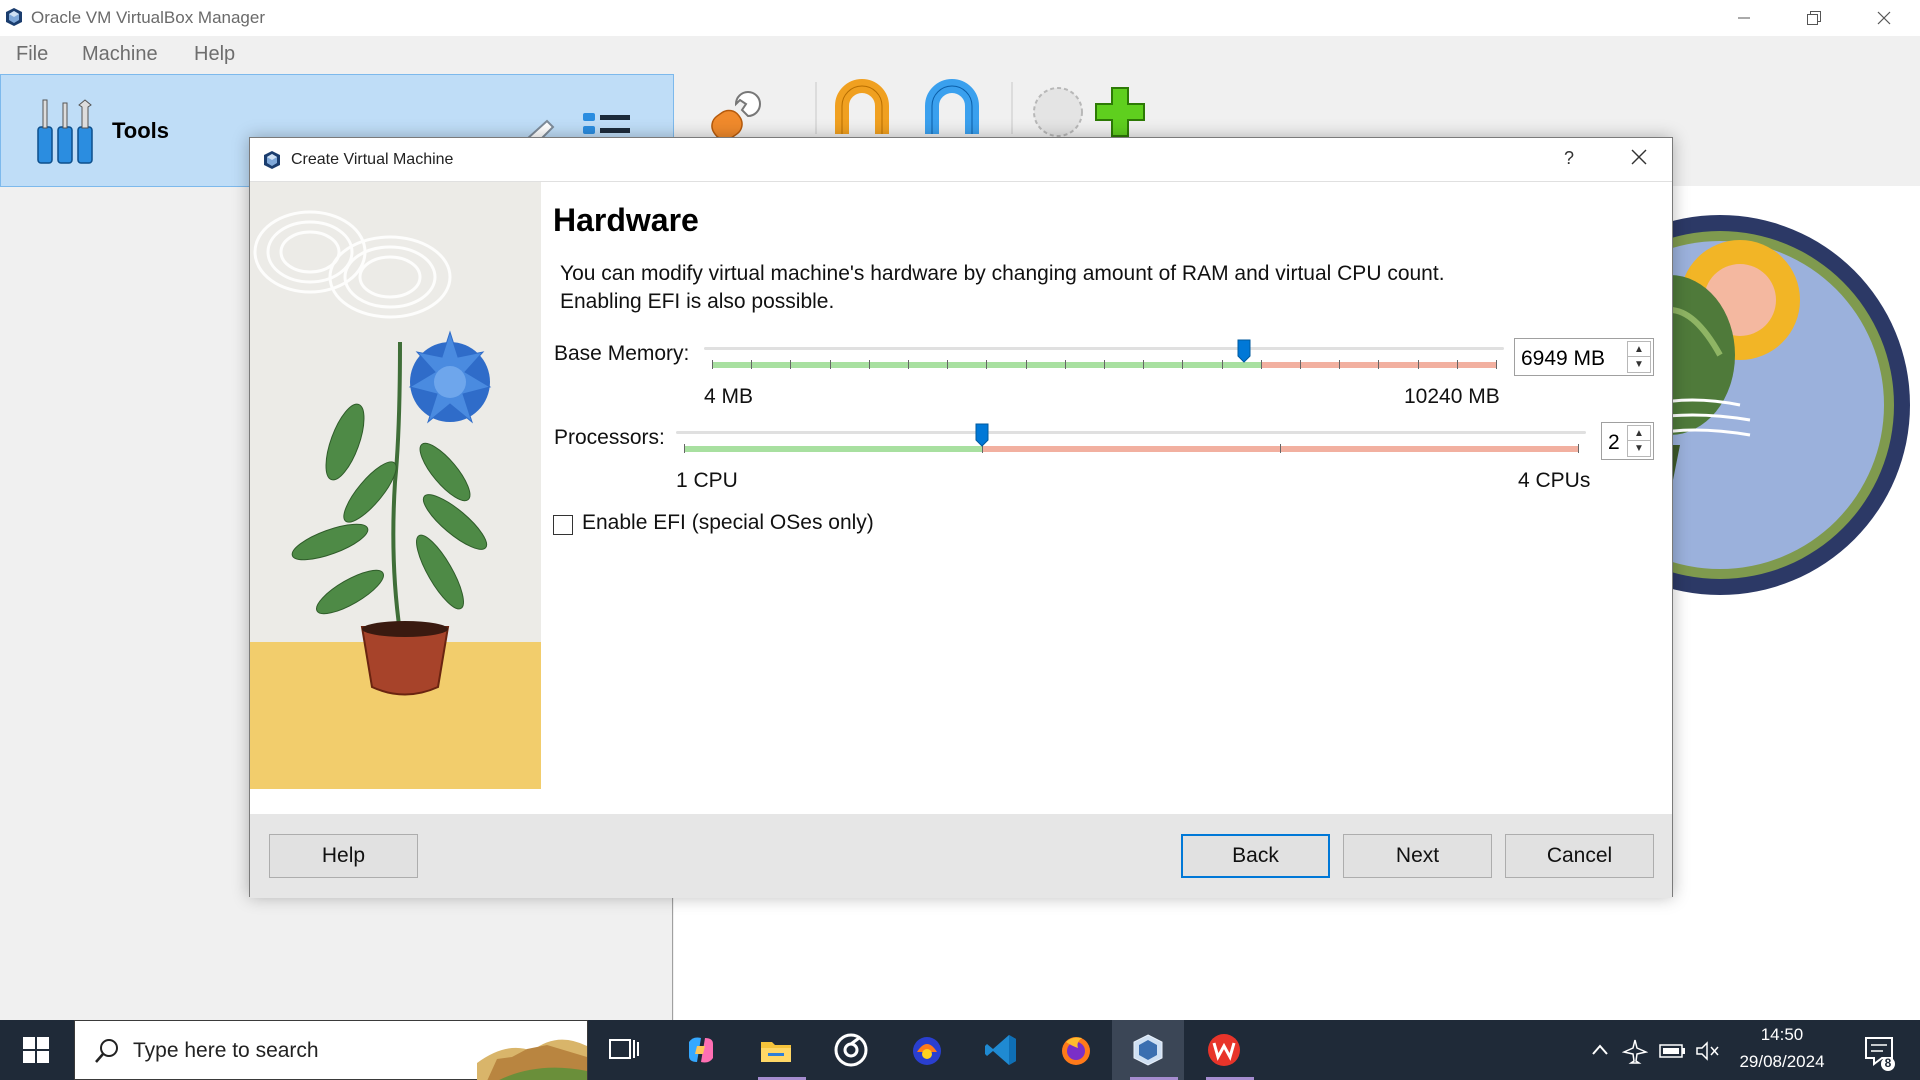 This screenshot has width=1920, height=1080. Describe the element at coordinates (1672, 1051) in the screenshot. I see `battery-icon` at that location.